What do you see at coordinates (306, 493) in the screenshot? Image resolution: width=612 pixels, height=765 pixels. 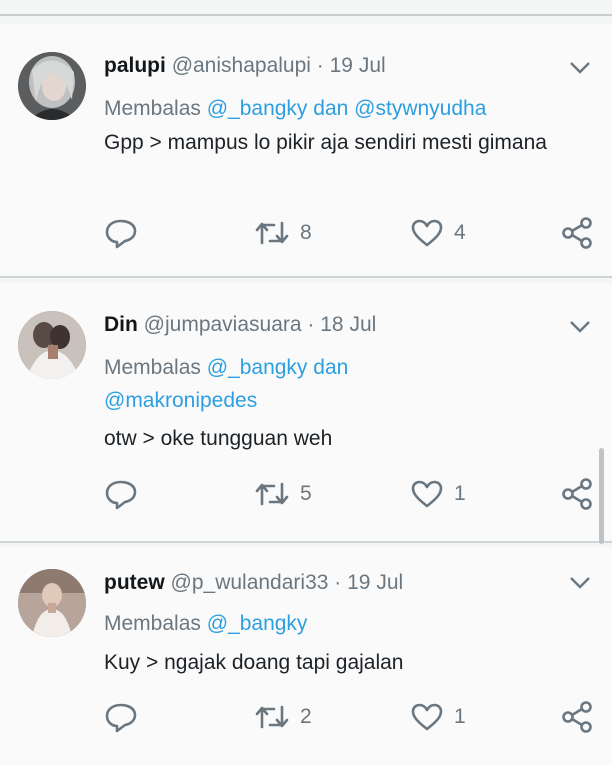 I see `retweet-count: 5` at bounding box center [306, 493].